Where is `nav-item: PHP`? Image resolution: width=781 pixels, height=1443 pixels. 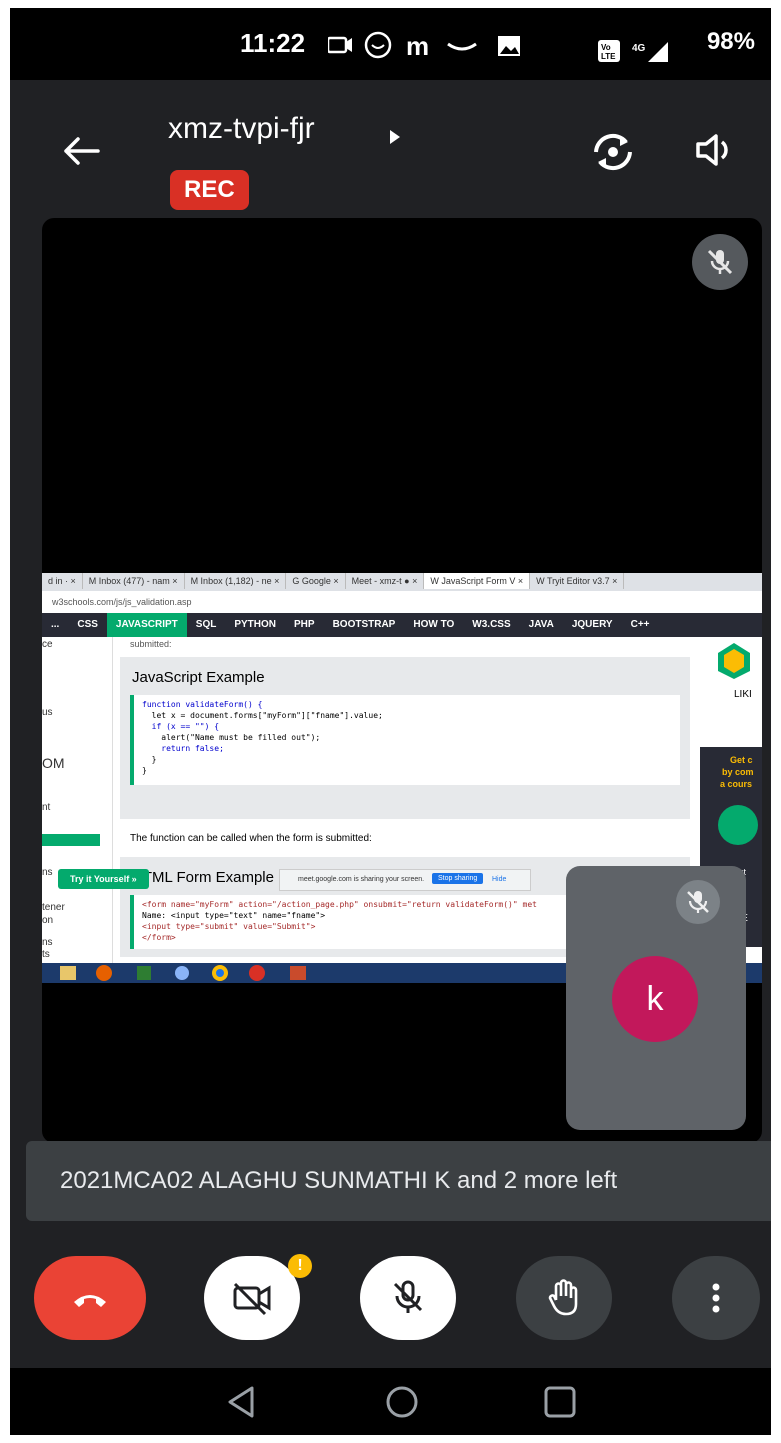 nav-item: PHP is located at coordinates (304, 624).